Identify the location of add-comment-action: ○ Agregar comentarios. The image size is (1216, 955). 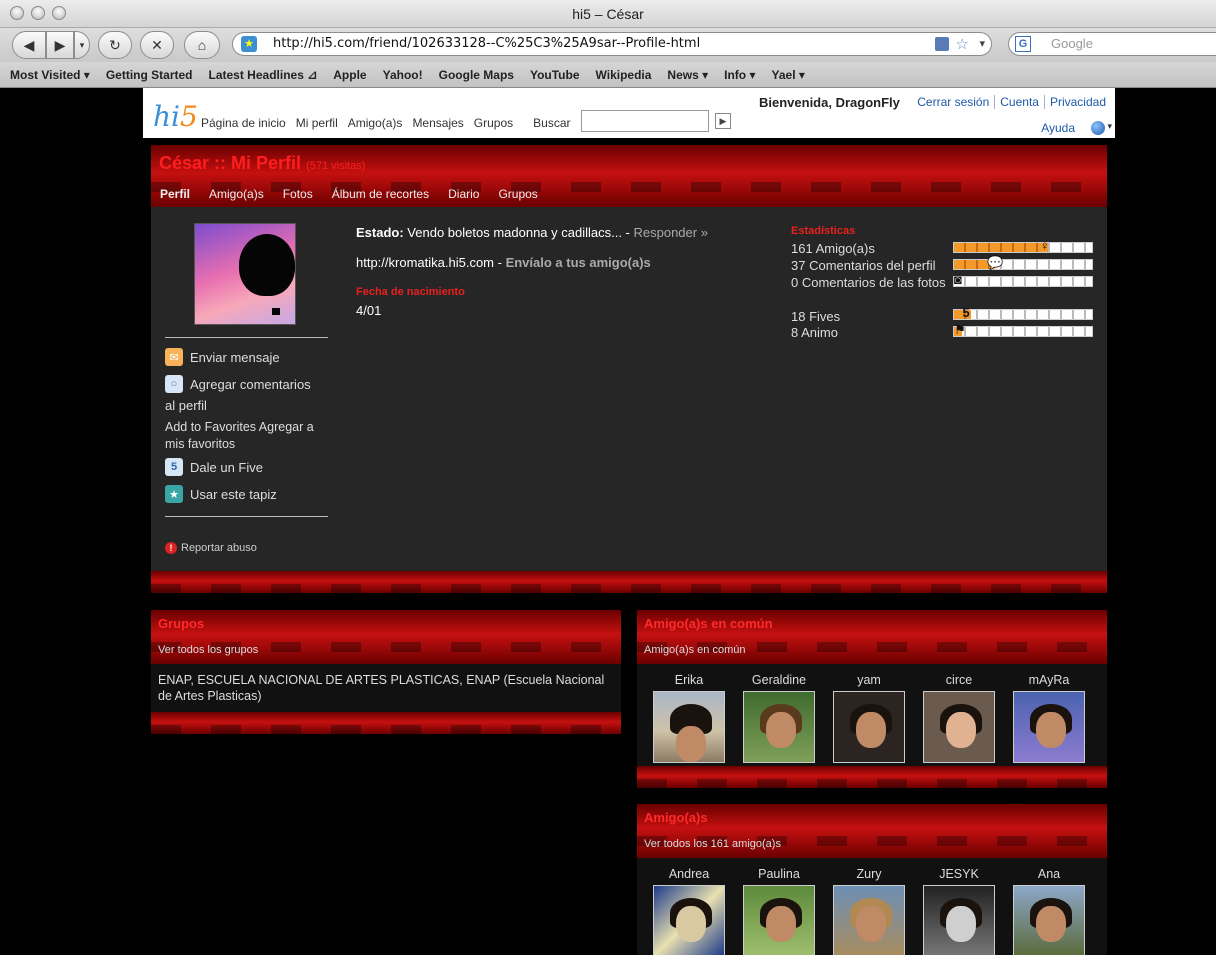
(238, 384).